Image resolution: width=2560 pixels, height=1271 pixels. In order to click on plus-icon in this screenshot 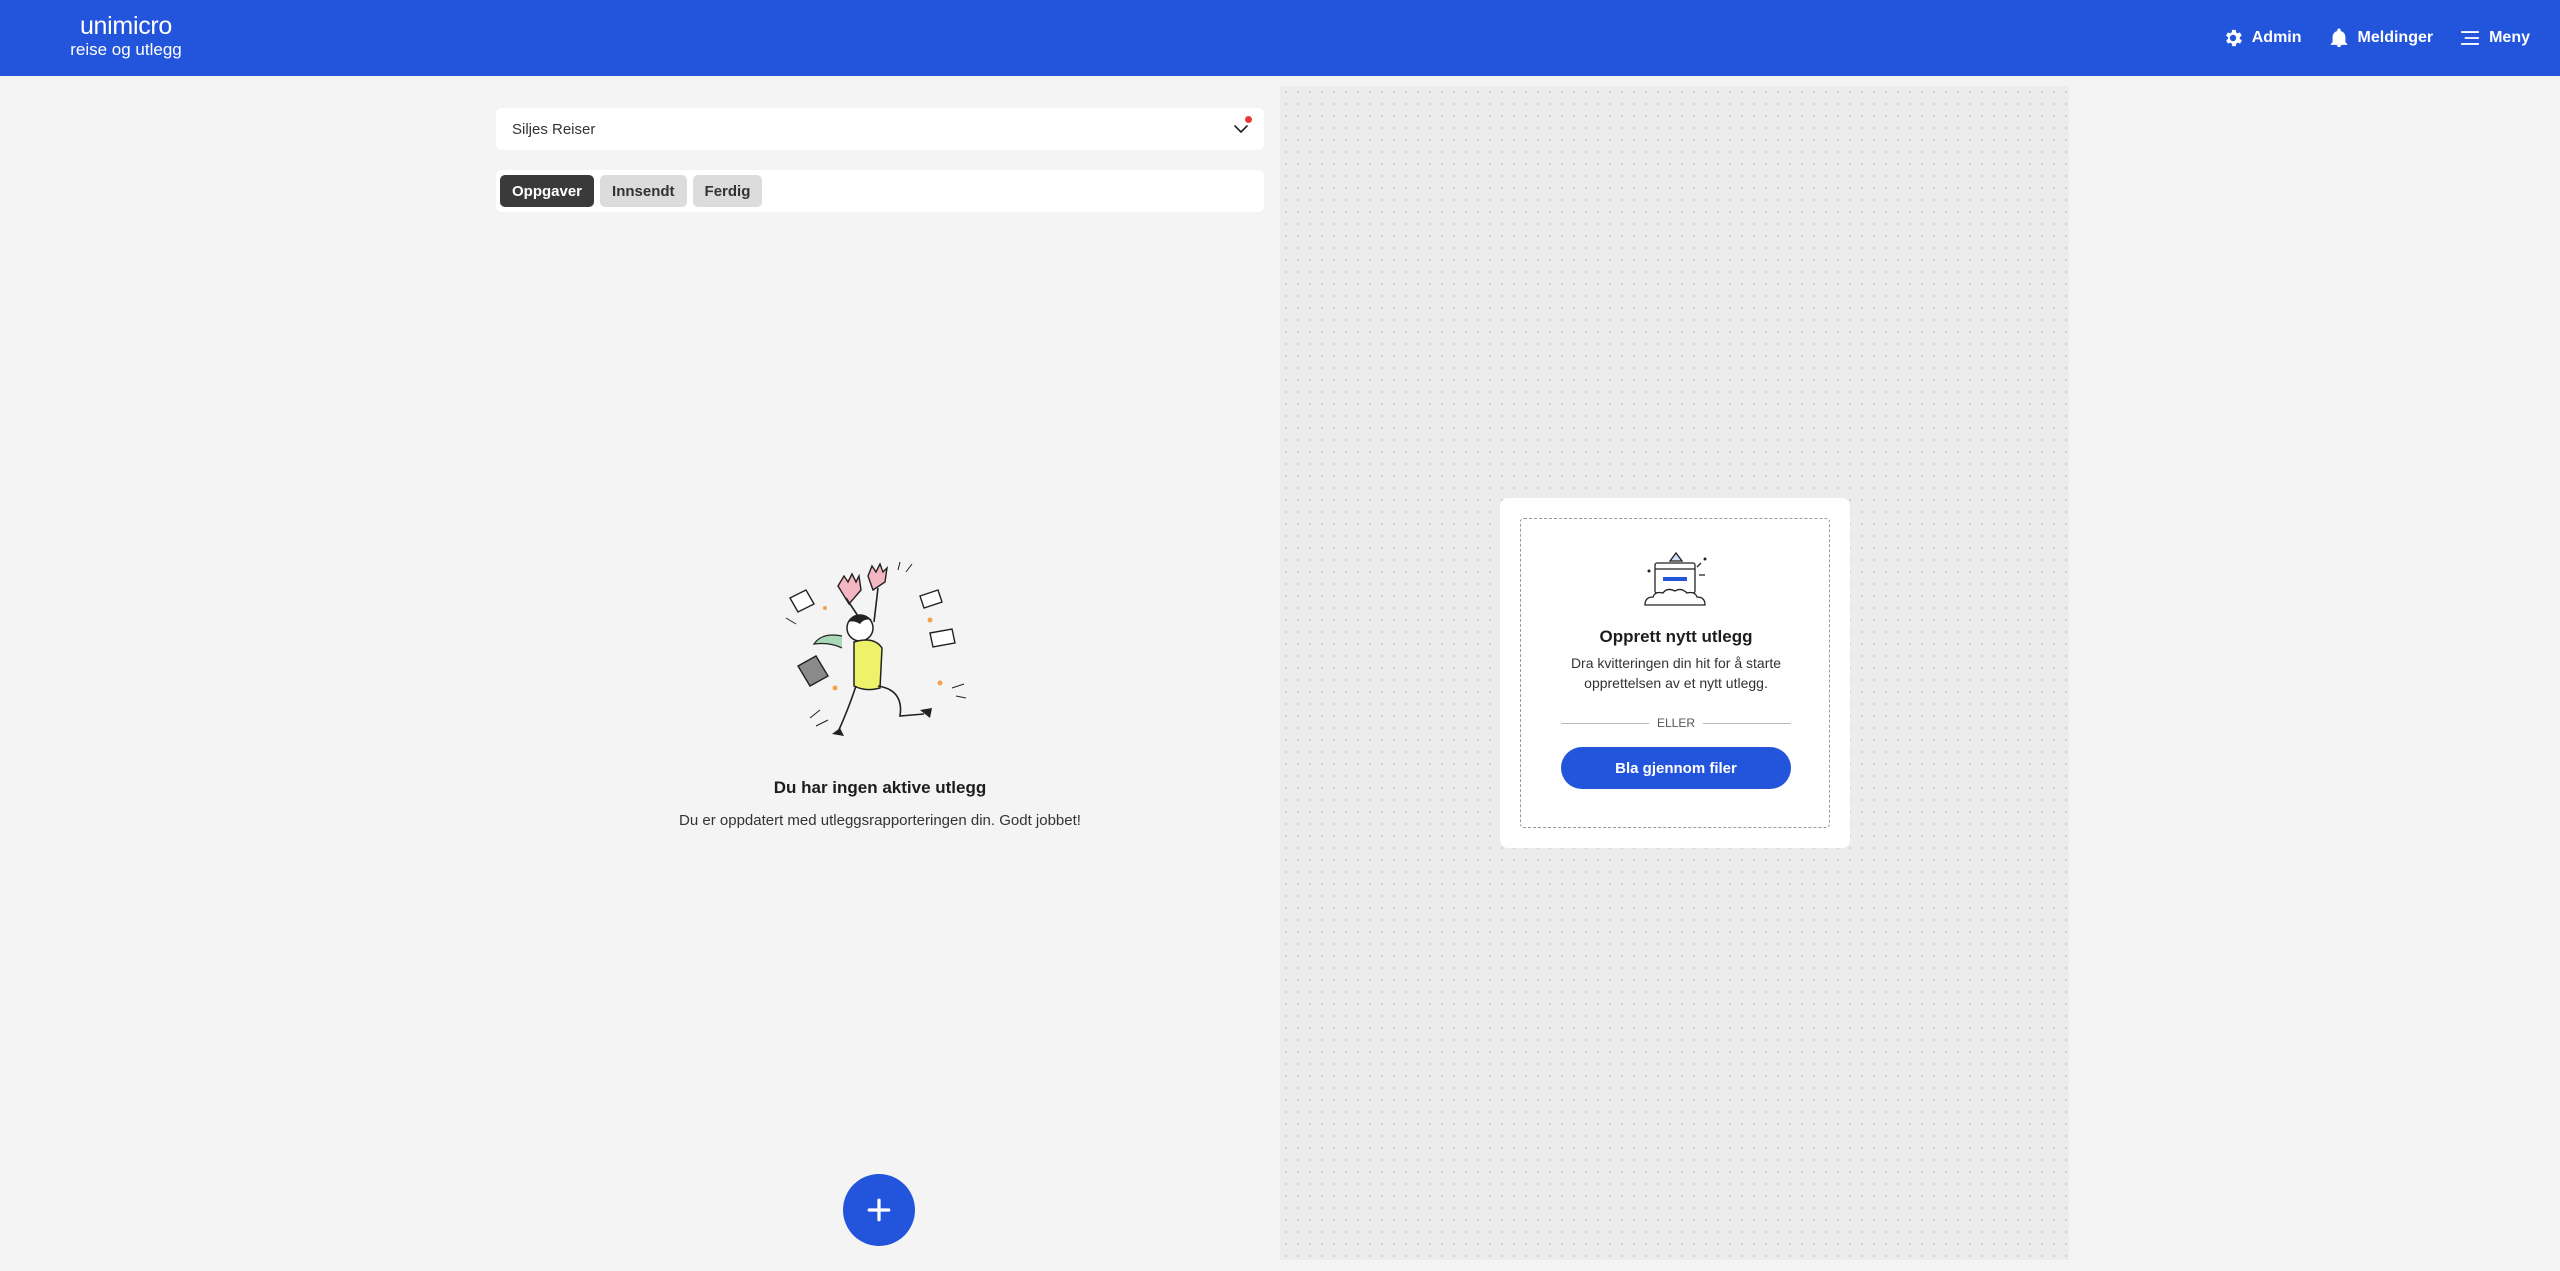, I will do `click(879, 1210)`.